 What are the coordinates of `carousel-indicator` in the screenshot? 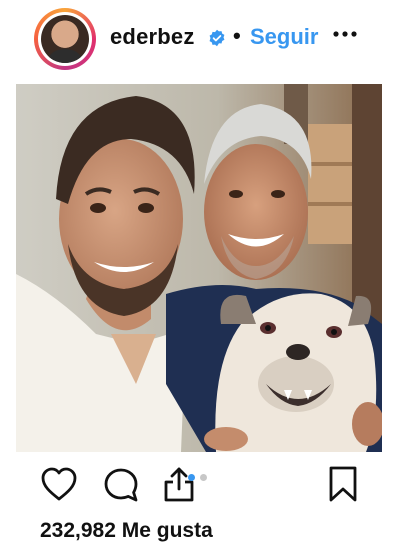 It's located at (200, 478).